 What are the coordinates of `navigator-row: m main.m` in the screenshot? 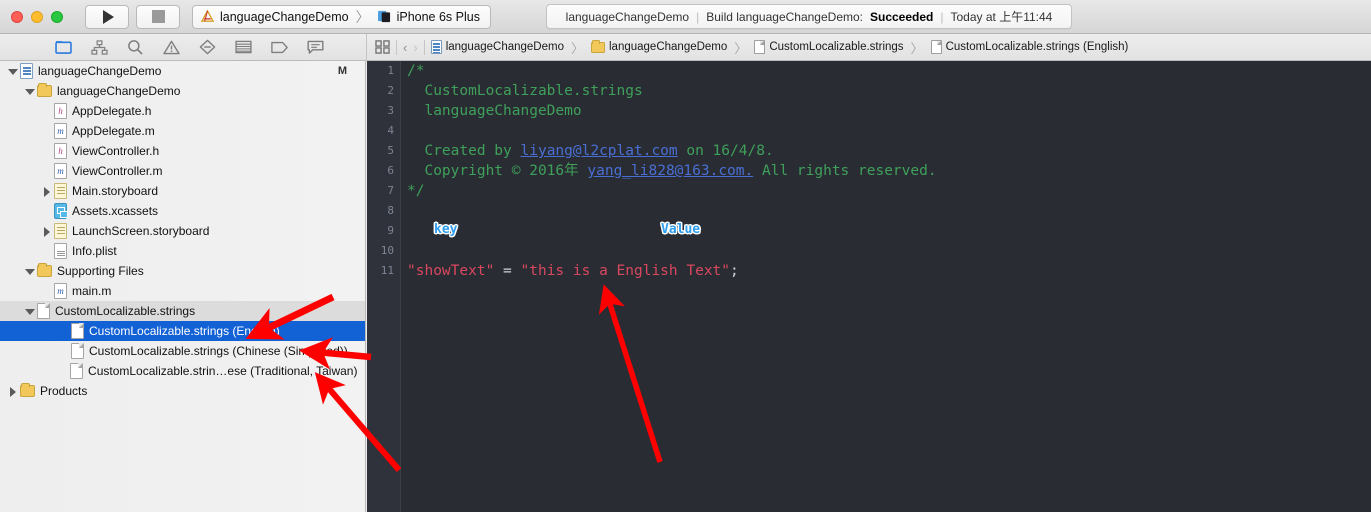 It's located at (182, 291).